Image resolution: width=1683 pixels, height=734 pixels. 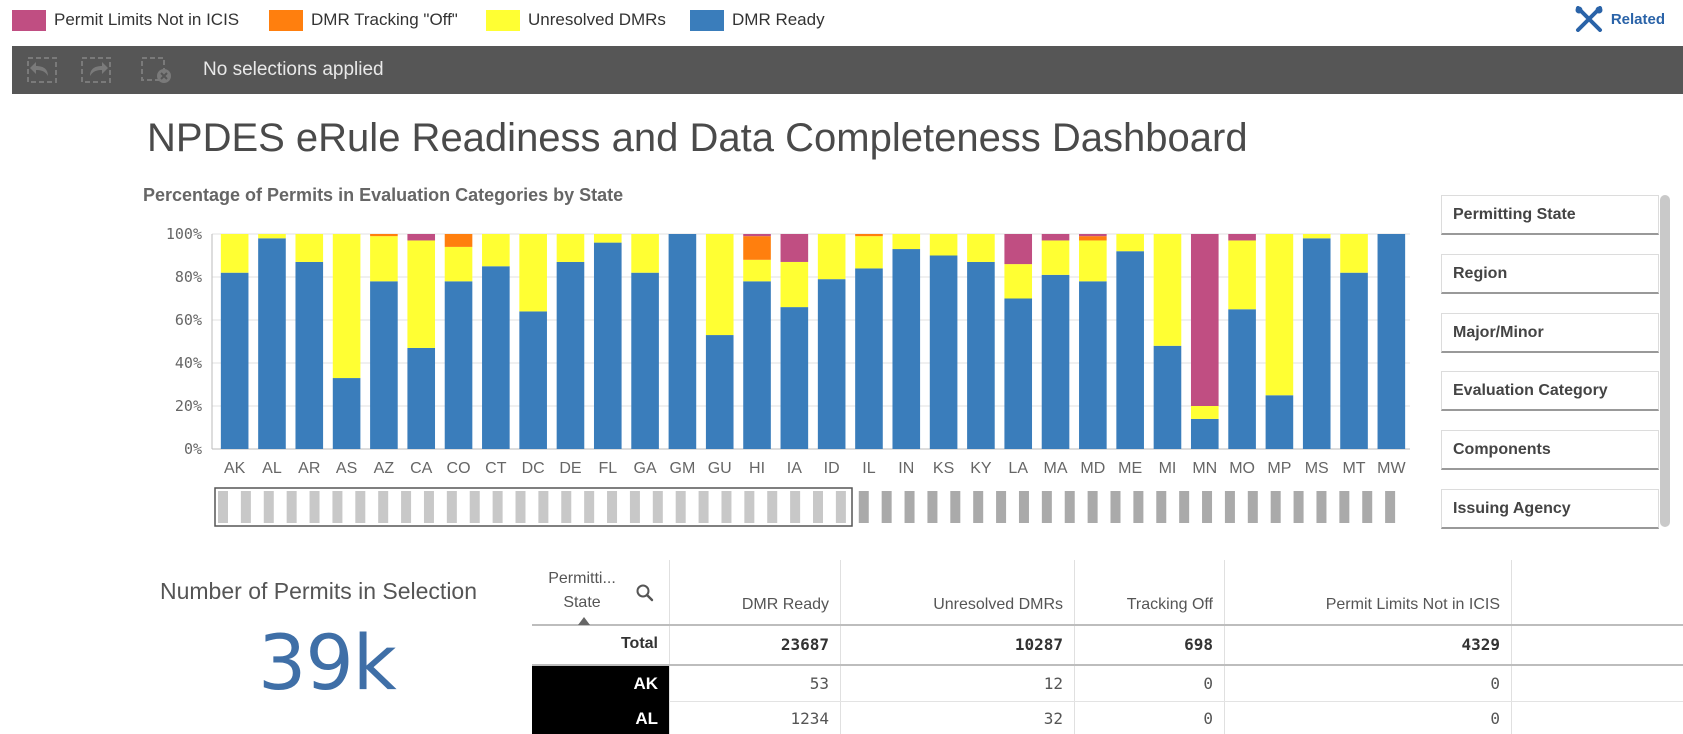 What do you see at coordinates (363, 20) in the screenshot?
I see `legend-item-tracking-off: DMR Tracking "Off"` at bounding box center [363, 20].